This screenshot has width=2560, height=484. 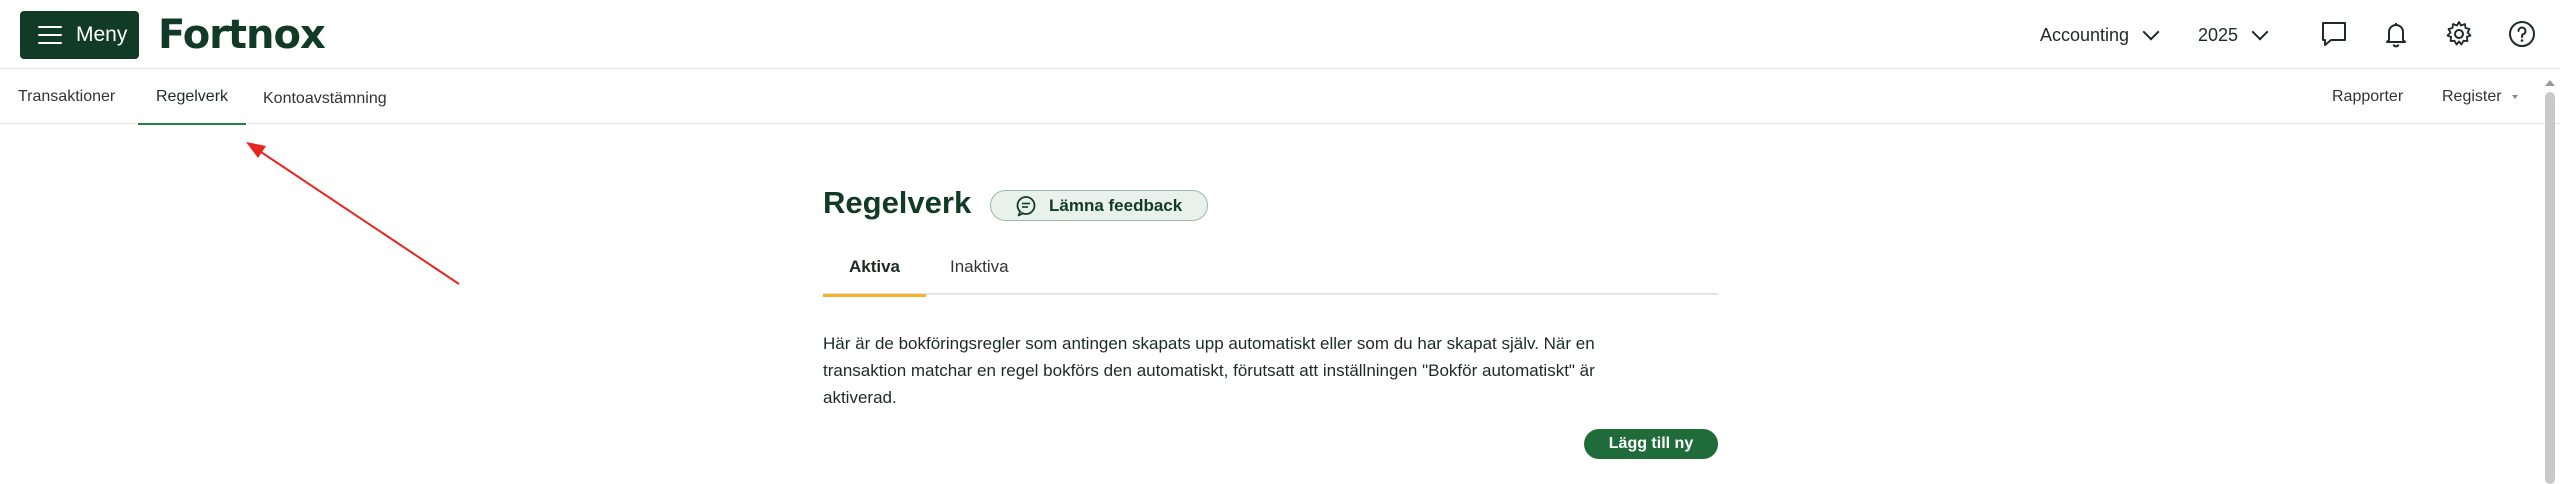 What do you see at coordinates (1651, 444) in the screenshot?
I see `add-new-button: Lägg till ny` at bounding box center [1651, 444].